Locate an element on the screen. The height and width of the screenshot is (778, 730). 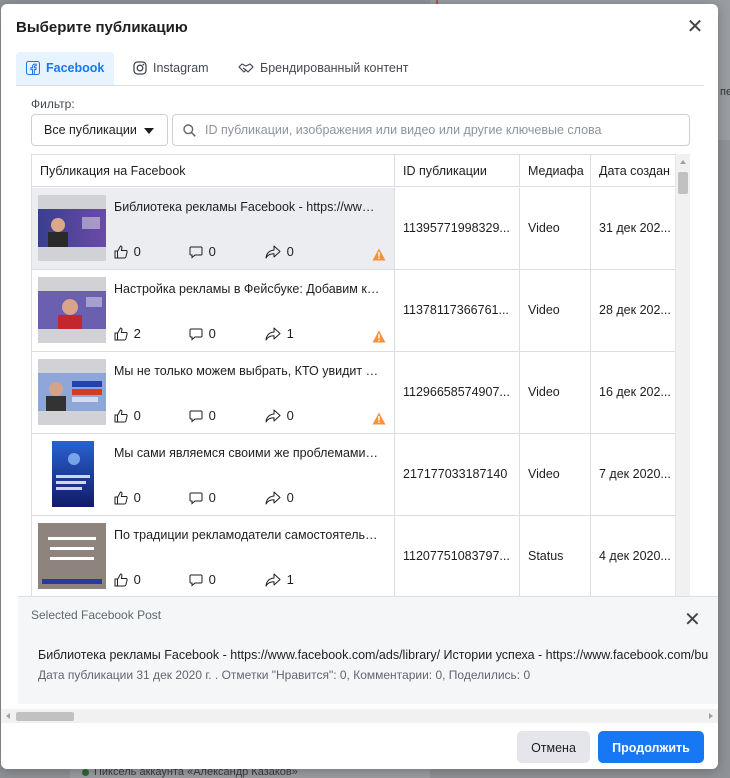
post-id-cell: 217177033187140 is located at coordinates (457, 474).